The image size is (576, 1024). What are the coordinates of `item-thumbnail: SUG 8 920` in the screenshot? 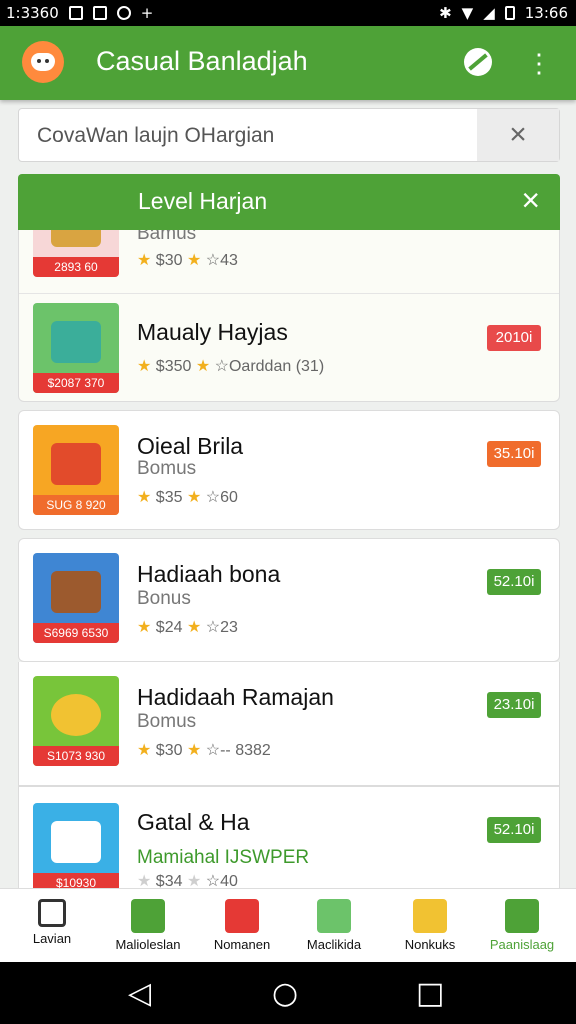 It's located at (76, 470).